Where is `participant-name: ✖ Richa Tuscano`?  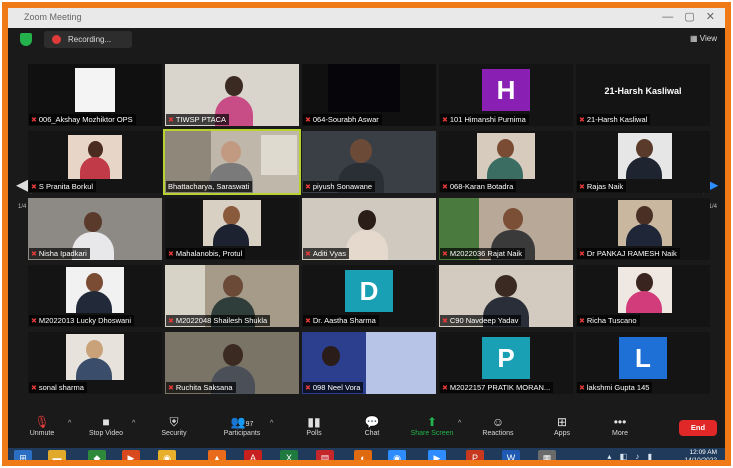 participant-name: ✖ Richa Tuscano is located at coordinates (608, 320).